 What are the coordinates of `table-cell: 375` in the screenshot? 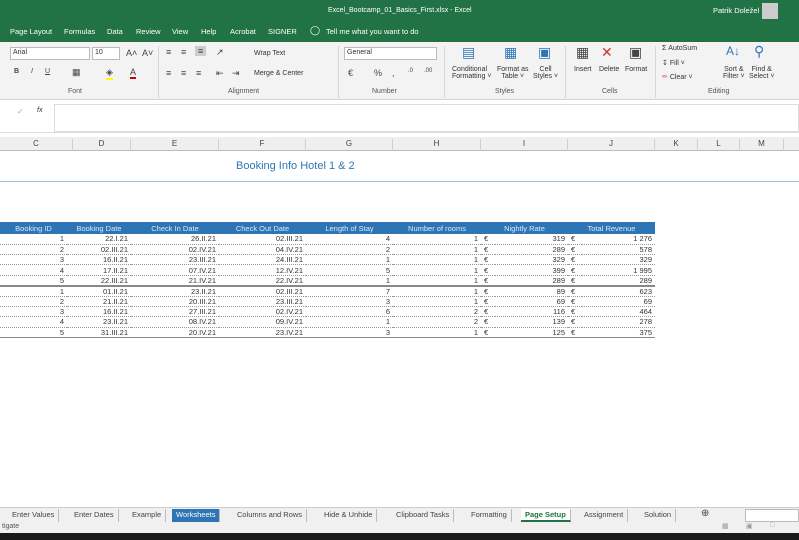 It's located at (618, 332).